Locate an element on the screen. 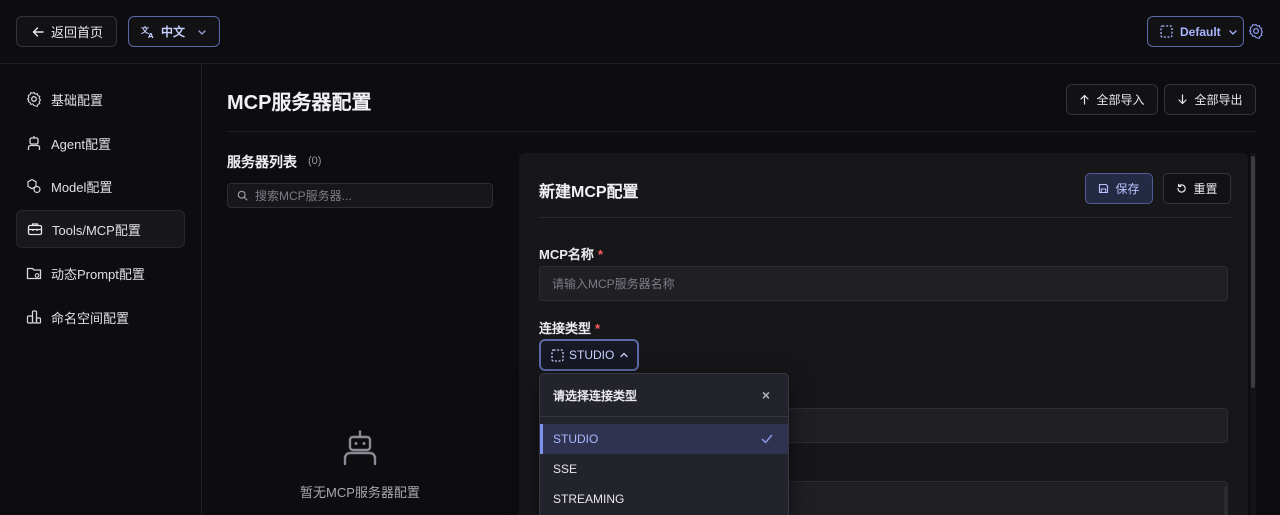 The height and width of the screenshot is (515, 1280). check-icon is located at coordinates (767, 439).